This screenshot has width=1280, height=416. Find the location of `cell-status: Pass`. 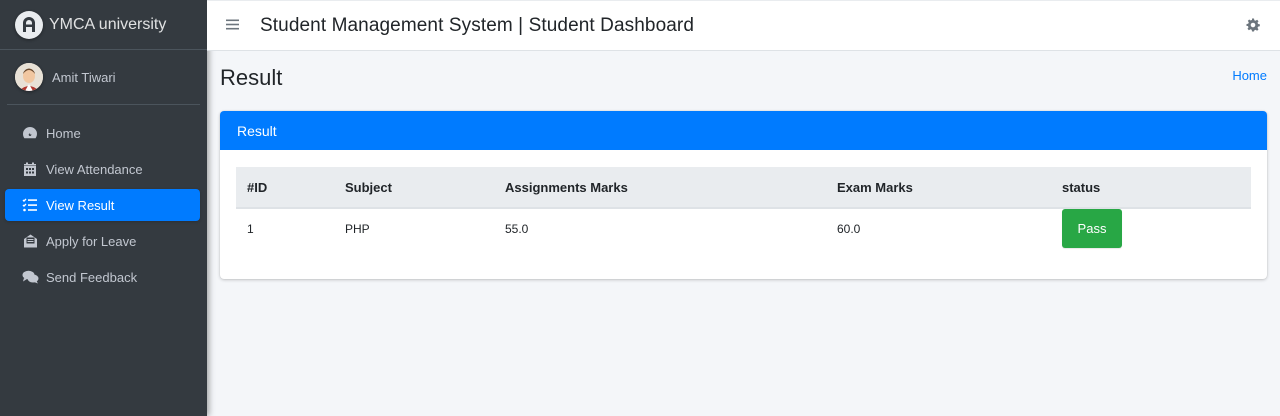

cell-status: Pass is located at coordinates (1151, 228).